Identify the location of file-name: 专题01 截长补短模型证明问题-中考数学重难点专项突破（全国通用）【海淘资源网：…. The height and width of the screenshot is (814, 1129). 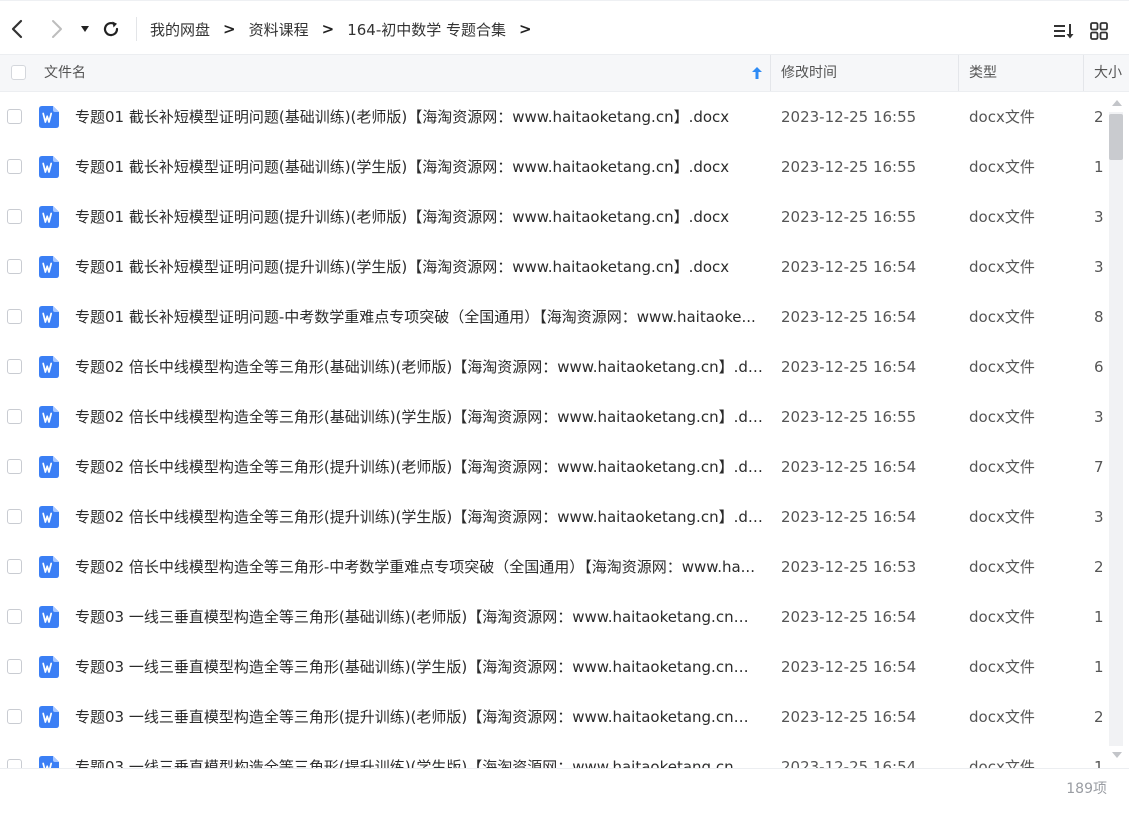
(419, 317).